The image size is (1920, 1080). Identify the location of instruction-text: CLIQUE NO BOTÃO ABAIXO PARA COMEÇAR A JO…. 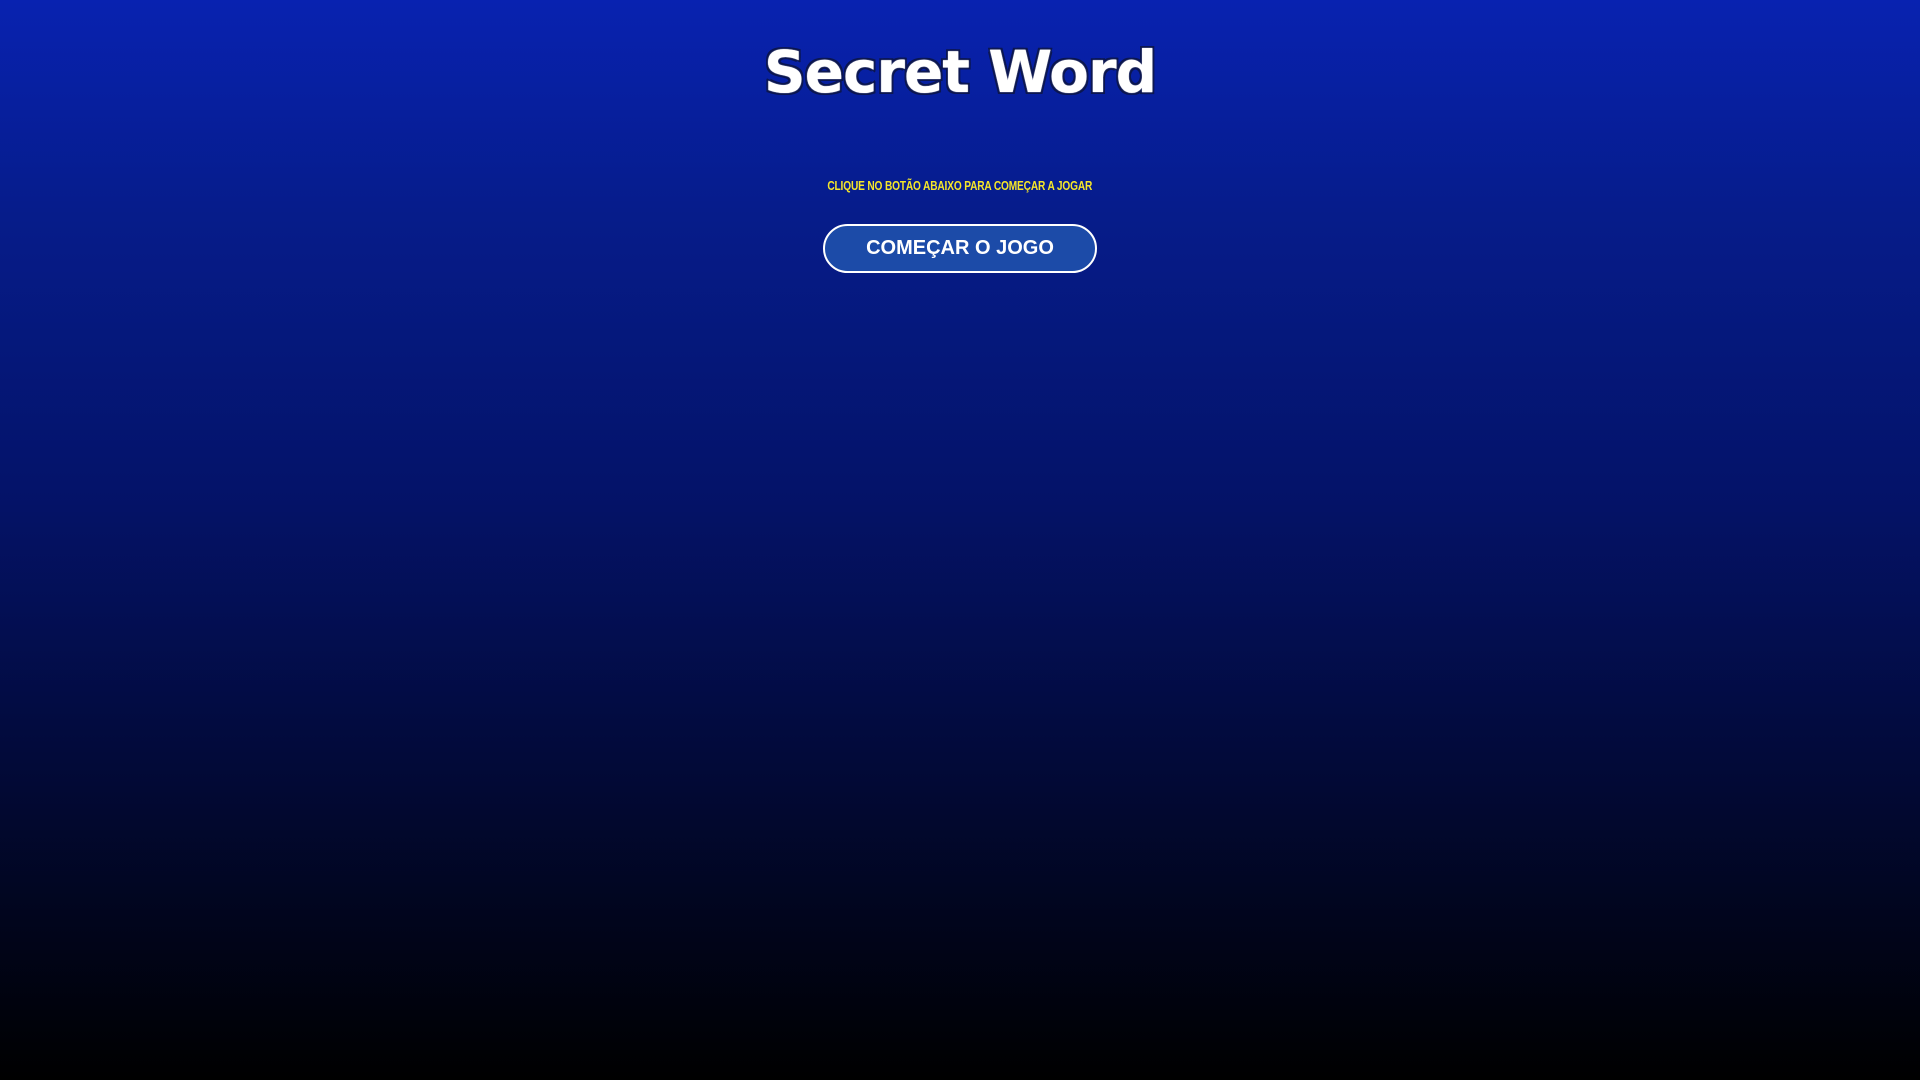
(960, 185).